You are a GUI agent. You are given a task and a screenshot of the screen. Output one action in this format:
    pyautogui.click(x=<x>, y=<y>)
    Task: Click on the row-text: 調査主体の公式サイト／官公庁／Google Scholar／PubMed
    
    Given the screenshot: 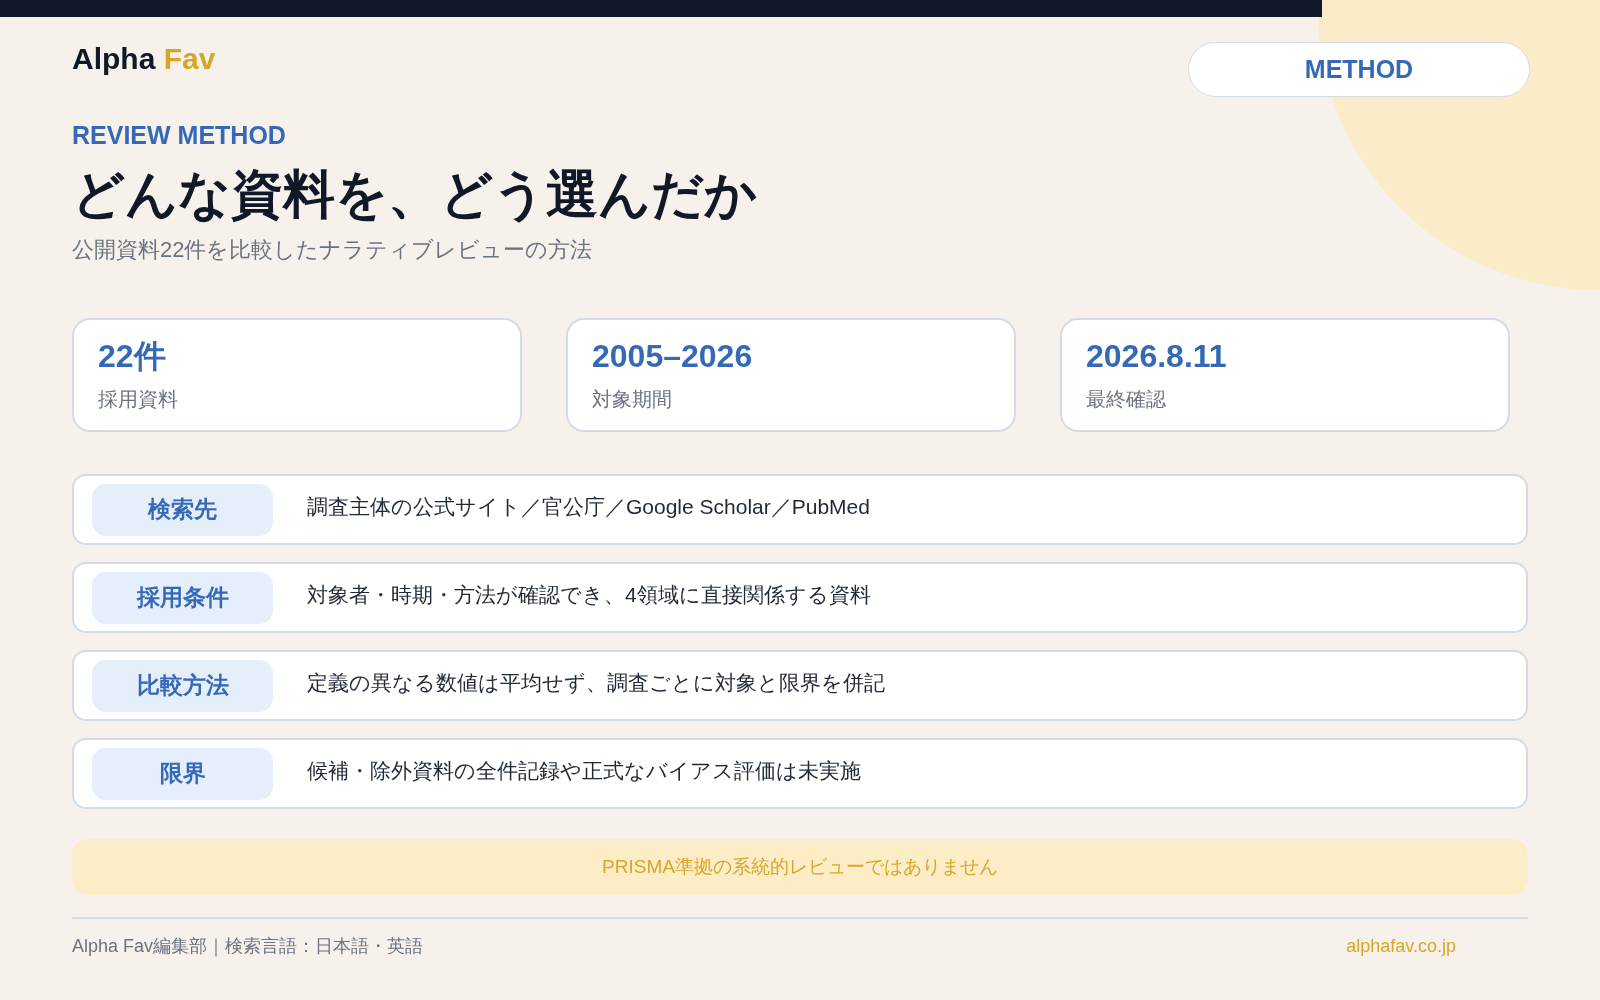 What is the action you would take?
    pyautogui.click(x=588, y=506)
    